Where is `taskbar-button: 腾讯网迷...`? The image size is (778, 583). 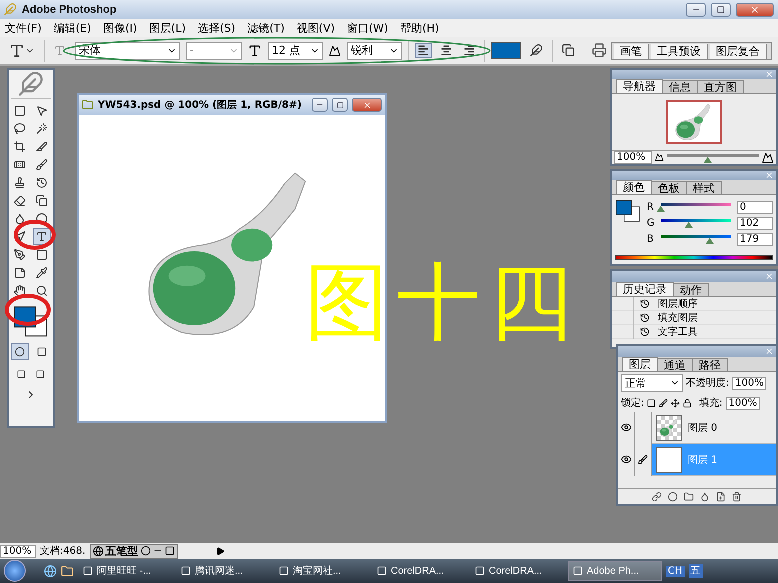
taskbar-button: 腾讯网迷... is located at coordinates (223, 571).